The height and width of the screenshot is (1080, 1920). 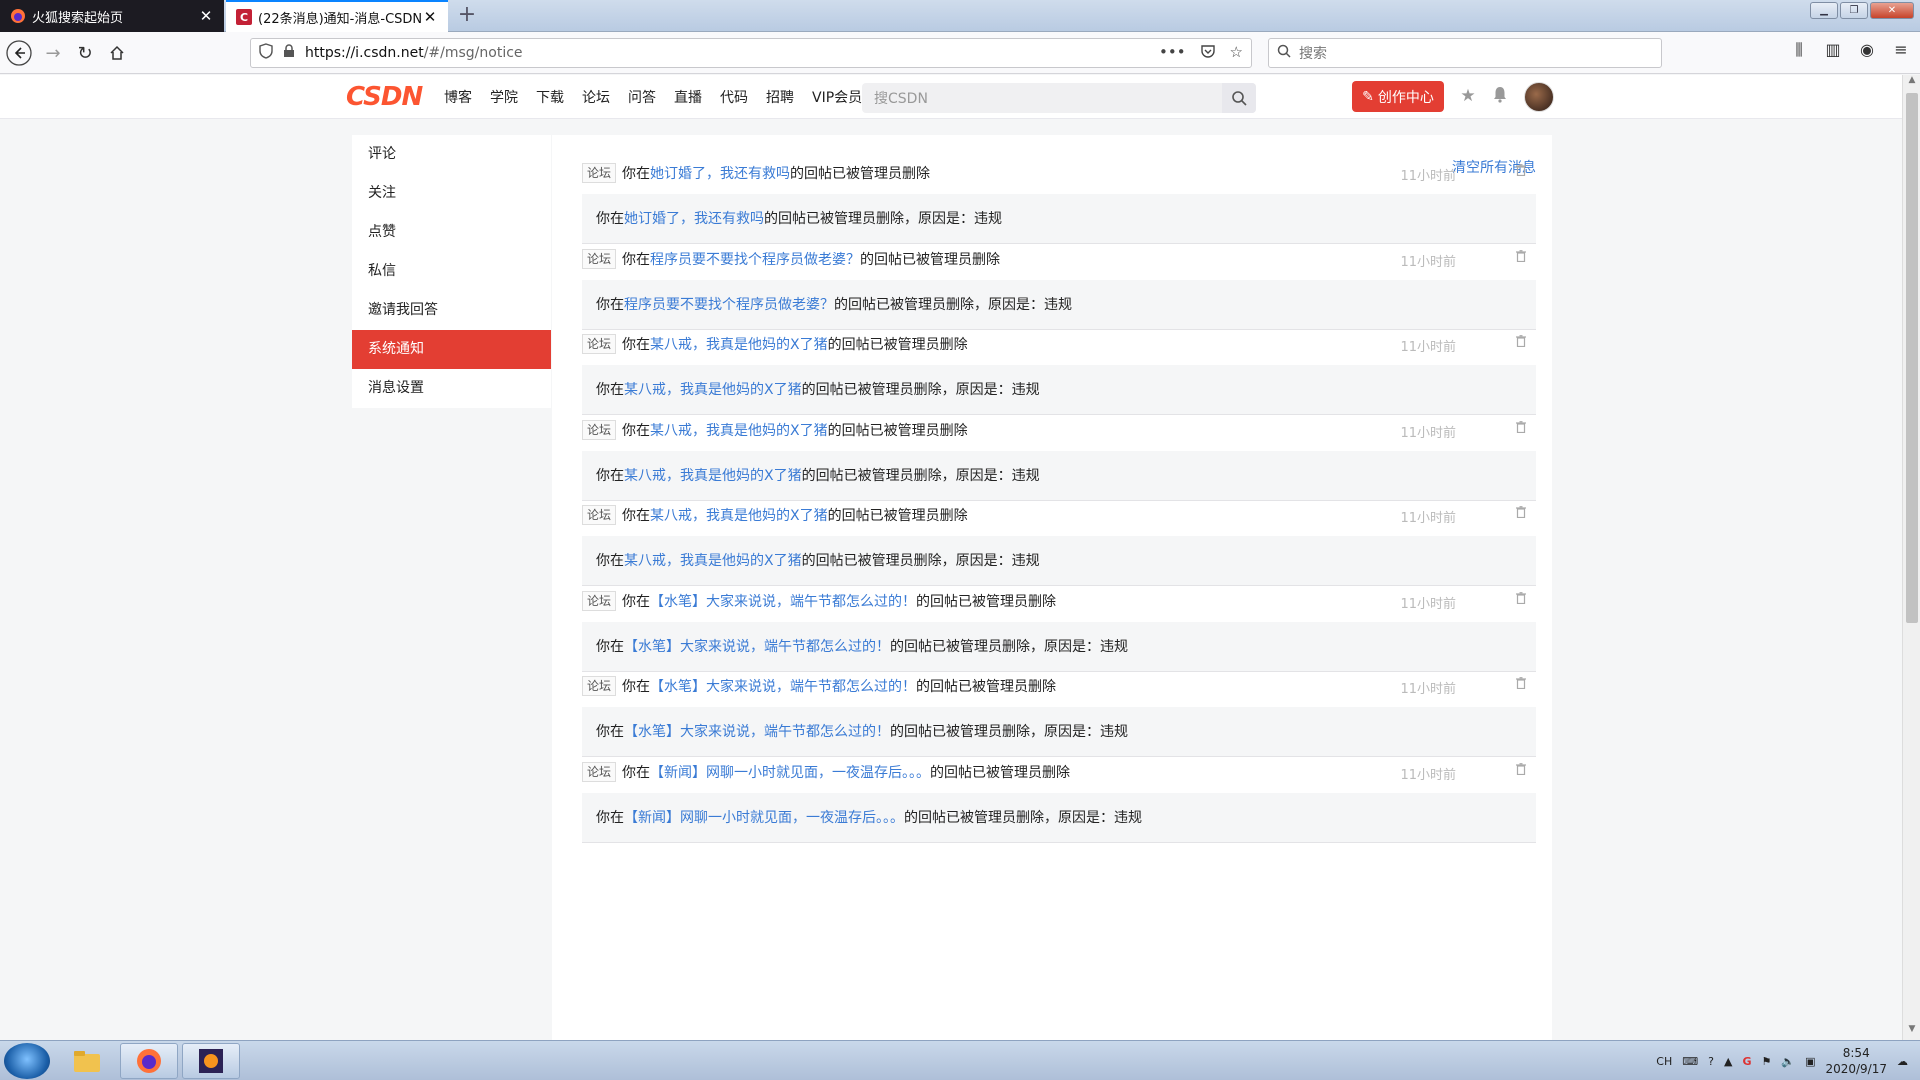 I want to click on minimize-button: ▁, so click(x=1824, y=10).